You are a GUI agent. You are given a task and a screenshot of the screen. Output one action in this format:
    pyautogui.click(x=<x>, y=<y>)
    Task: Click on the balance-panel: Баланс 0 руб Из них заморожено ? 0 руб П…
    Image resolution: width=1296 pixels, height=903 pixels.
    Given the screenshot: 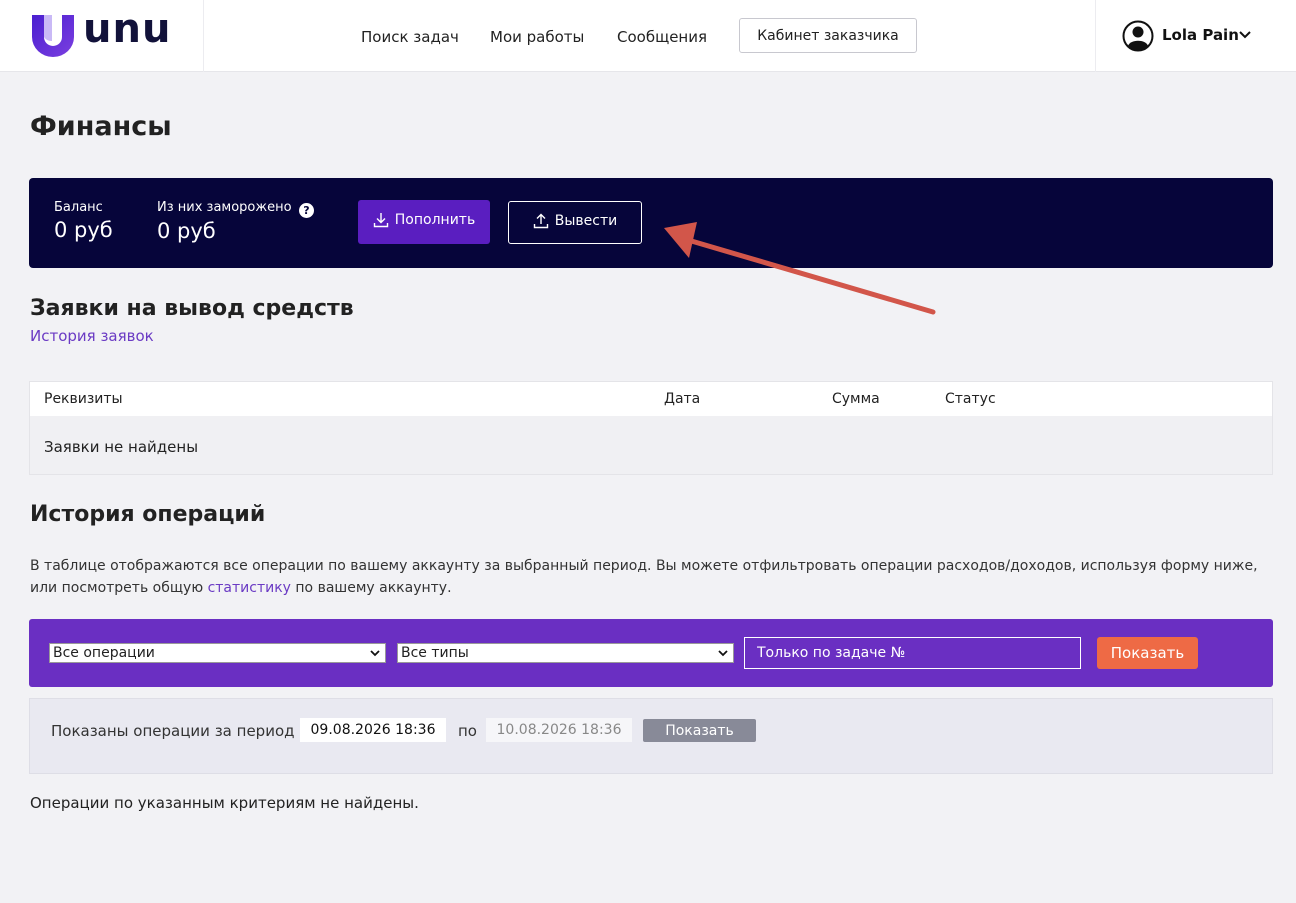 What is the action you would take?
    pyautogui.click(x=651, y=223)
    